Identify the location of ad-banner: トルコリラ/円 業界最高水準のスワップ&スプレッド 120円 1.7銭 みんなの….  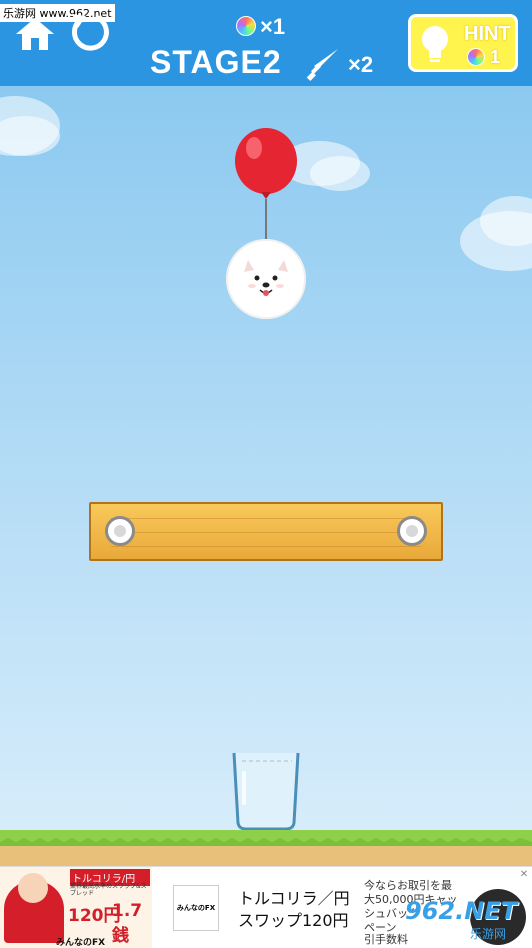
(266, 907).